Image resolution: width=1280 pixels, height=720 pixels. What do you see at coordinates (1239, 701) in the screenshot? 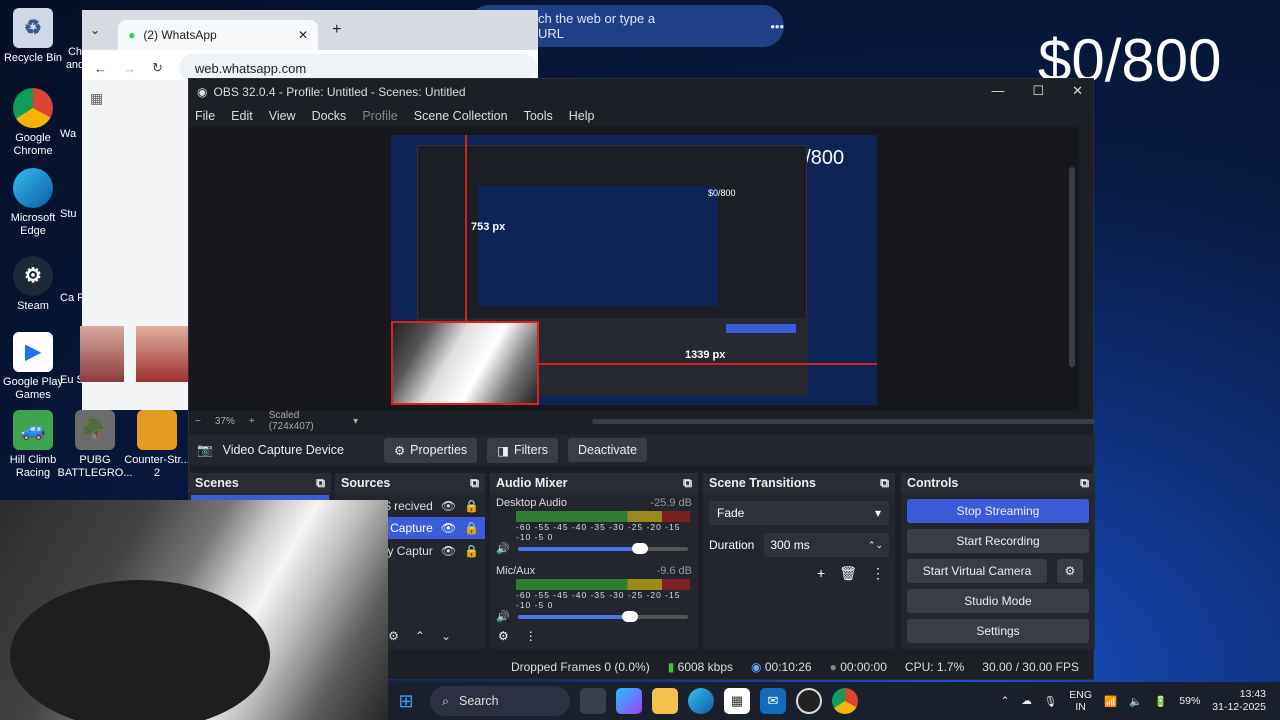
I see `clock: 13:43 31-12-2025` at bounding box center [1239, 701].